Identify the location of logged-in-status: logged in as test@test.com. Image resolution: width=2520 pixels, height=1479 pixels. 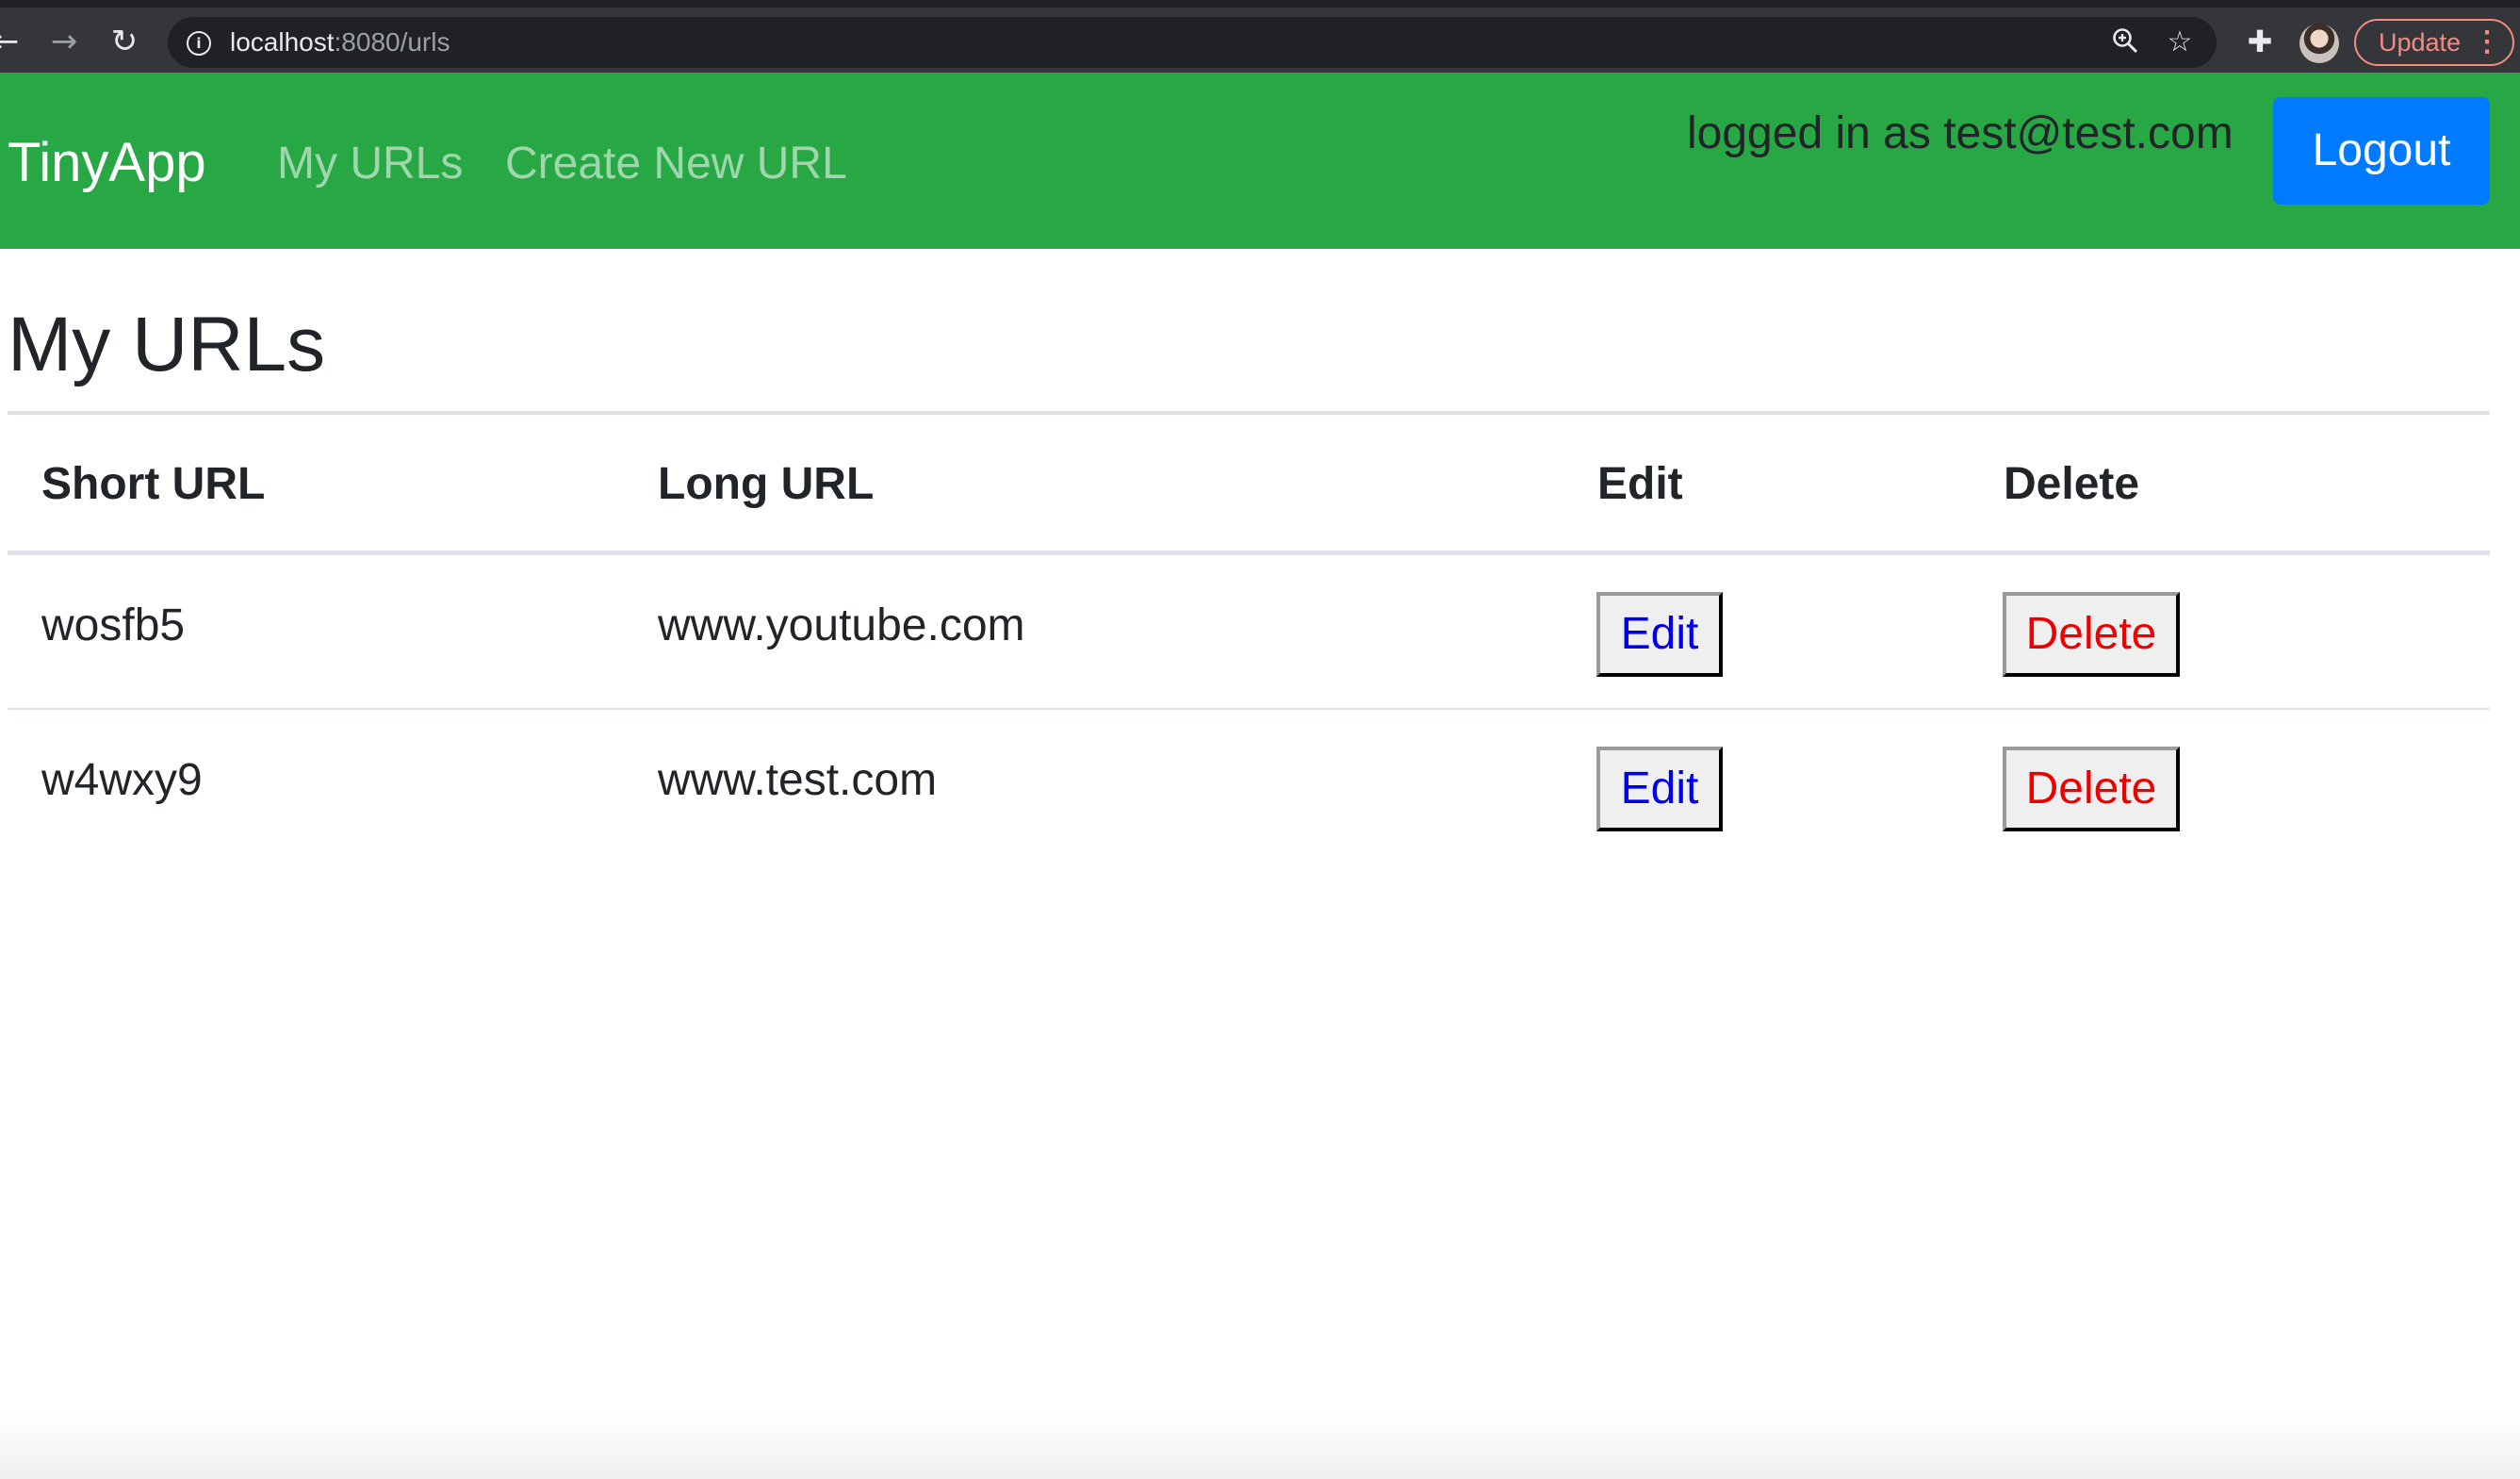
(1960, 133).